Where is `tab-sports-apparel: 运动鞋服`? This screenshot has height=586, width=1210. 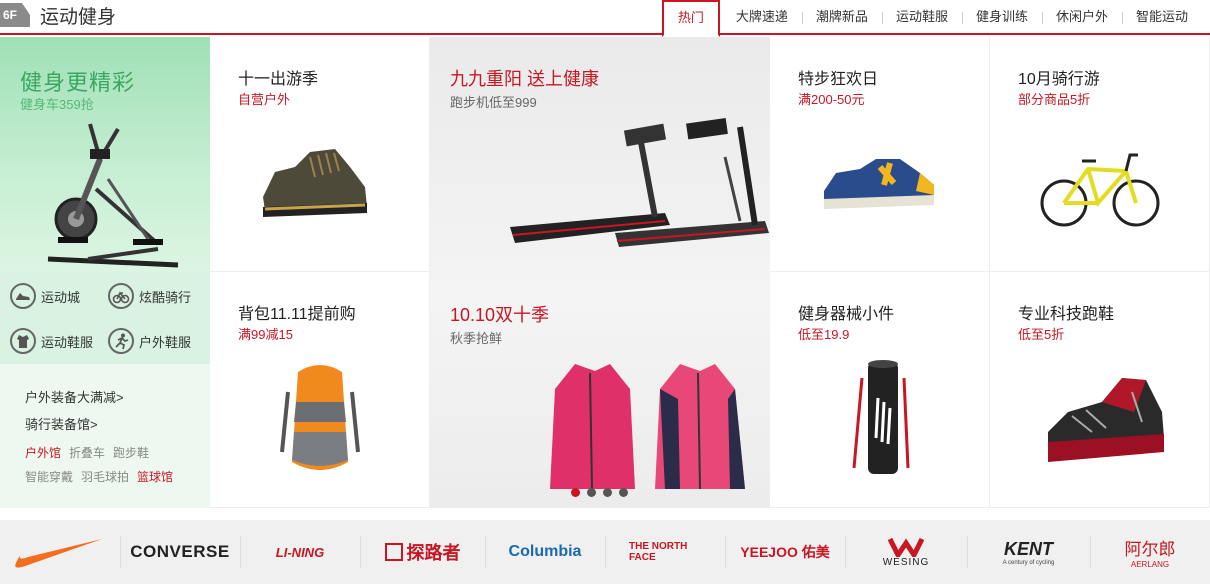
tab-sports-apparel: 运动鞋服 is located at coordinates (921, 17).